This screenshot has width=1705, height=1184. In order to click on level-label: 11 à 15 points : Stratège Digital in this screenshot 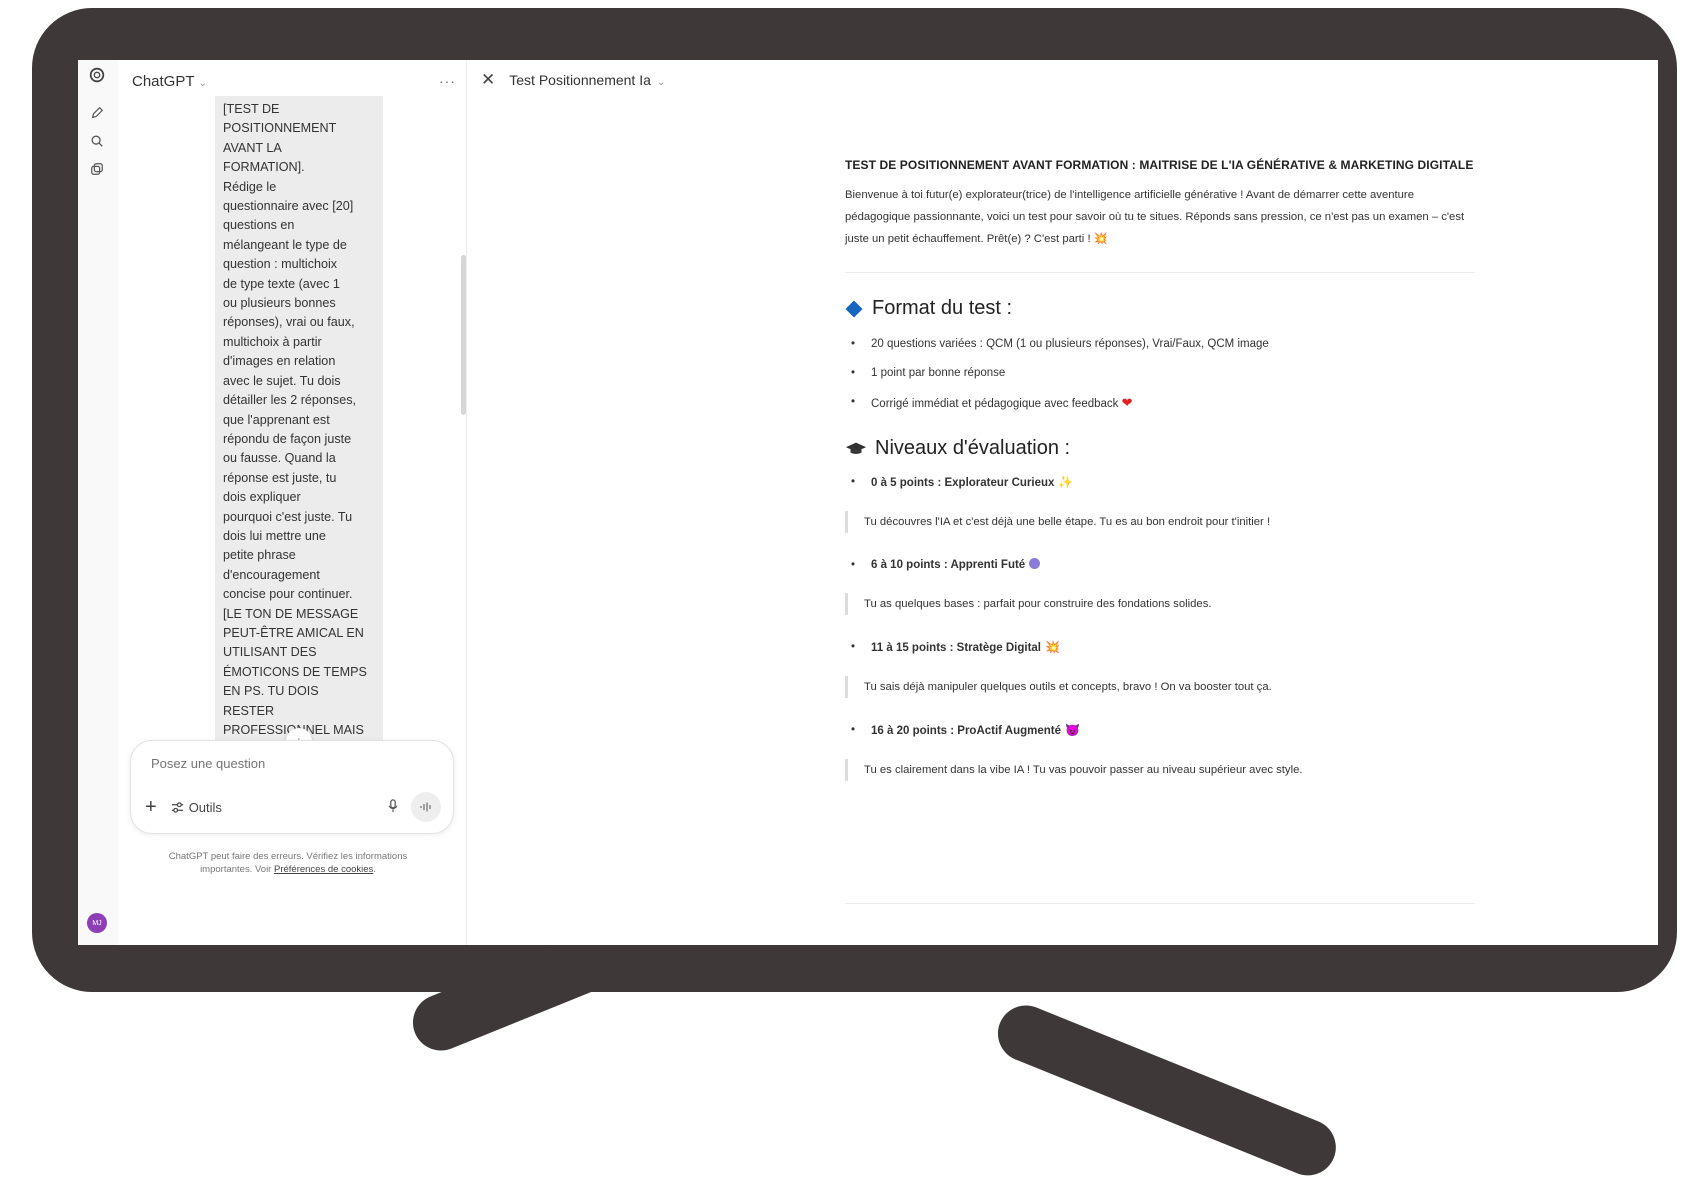, I will do `click(956, 648)`.